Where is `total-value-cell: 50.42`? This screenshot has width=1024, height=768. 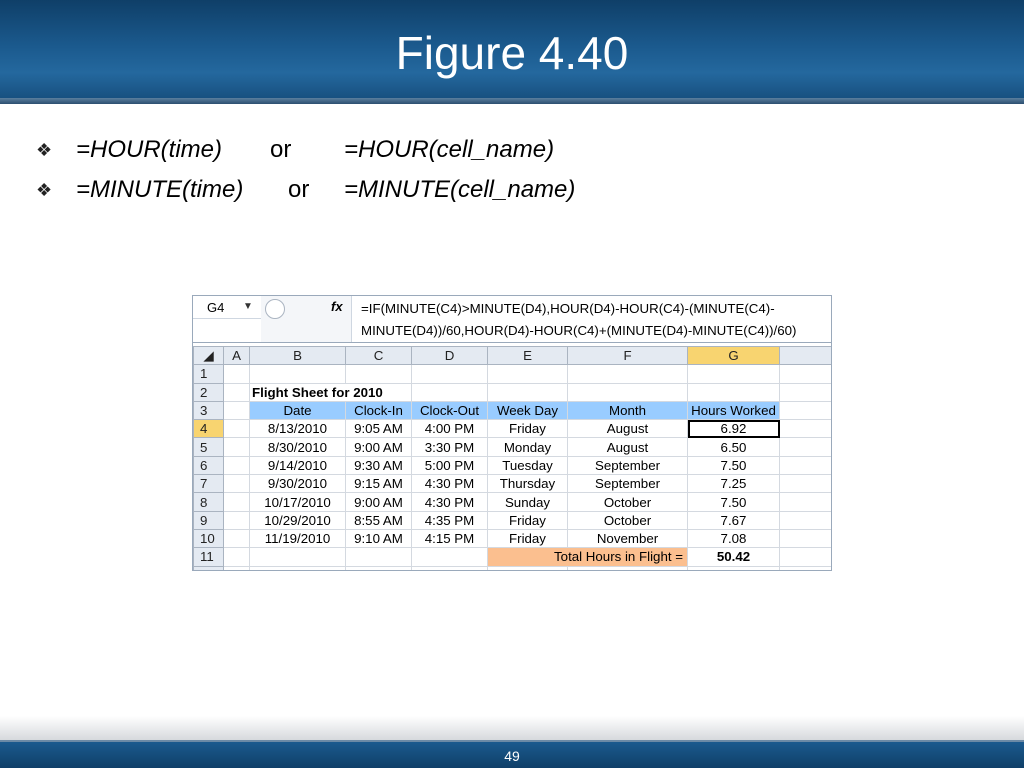
total-value-cell: 50.42 is located at coordinates (733, 557).